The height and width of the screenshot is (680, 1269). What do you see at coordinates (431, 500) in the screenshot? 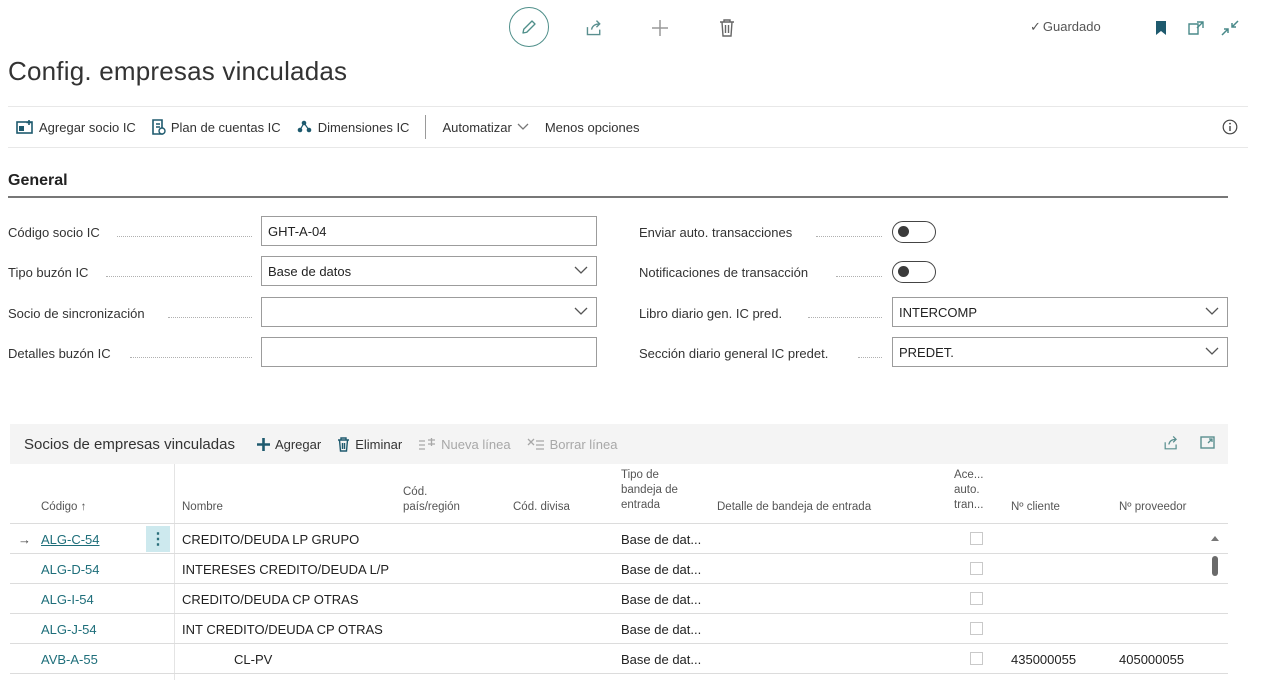
I see `col-header-pais: Cód. país/región` at bounding box center [431, 500].